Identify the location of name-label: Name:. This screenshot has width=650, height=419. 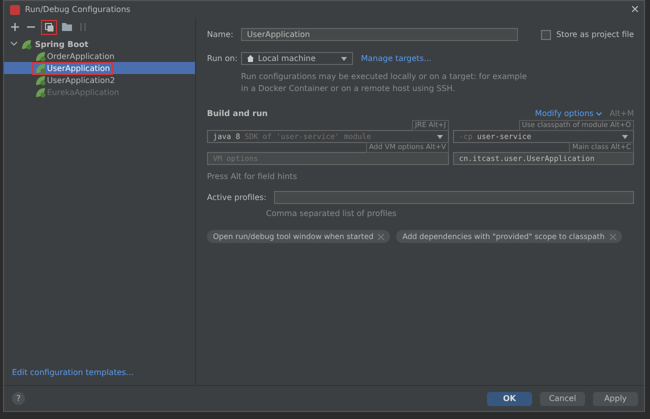
(220, 34).